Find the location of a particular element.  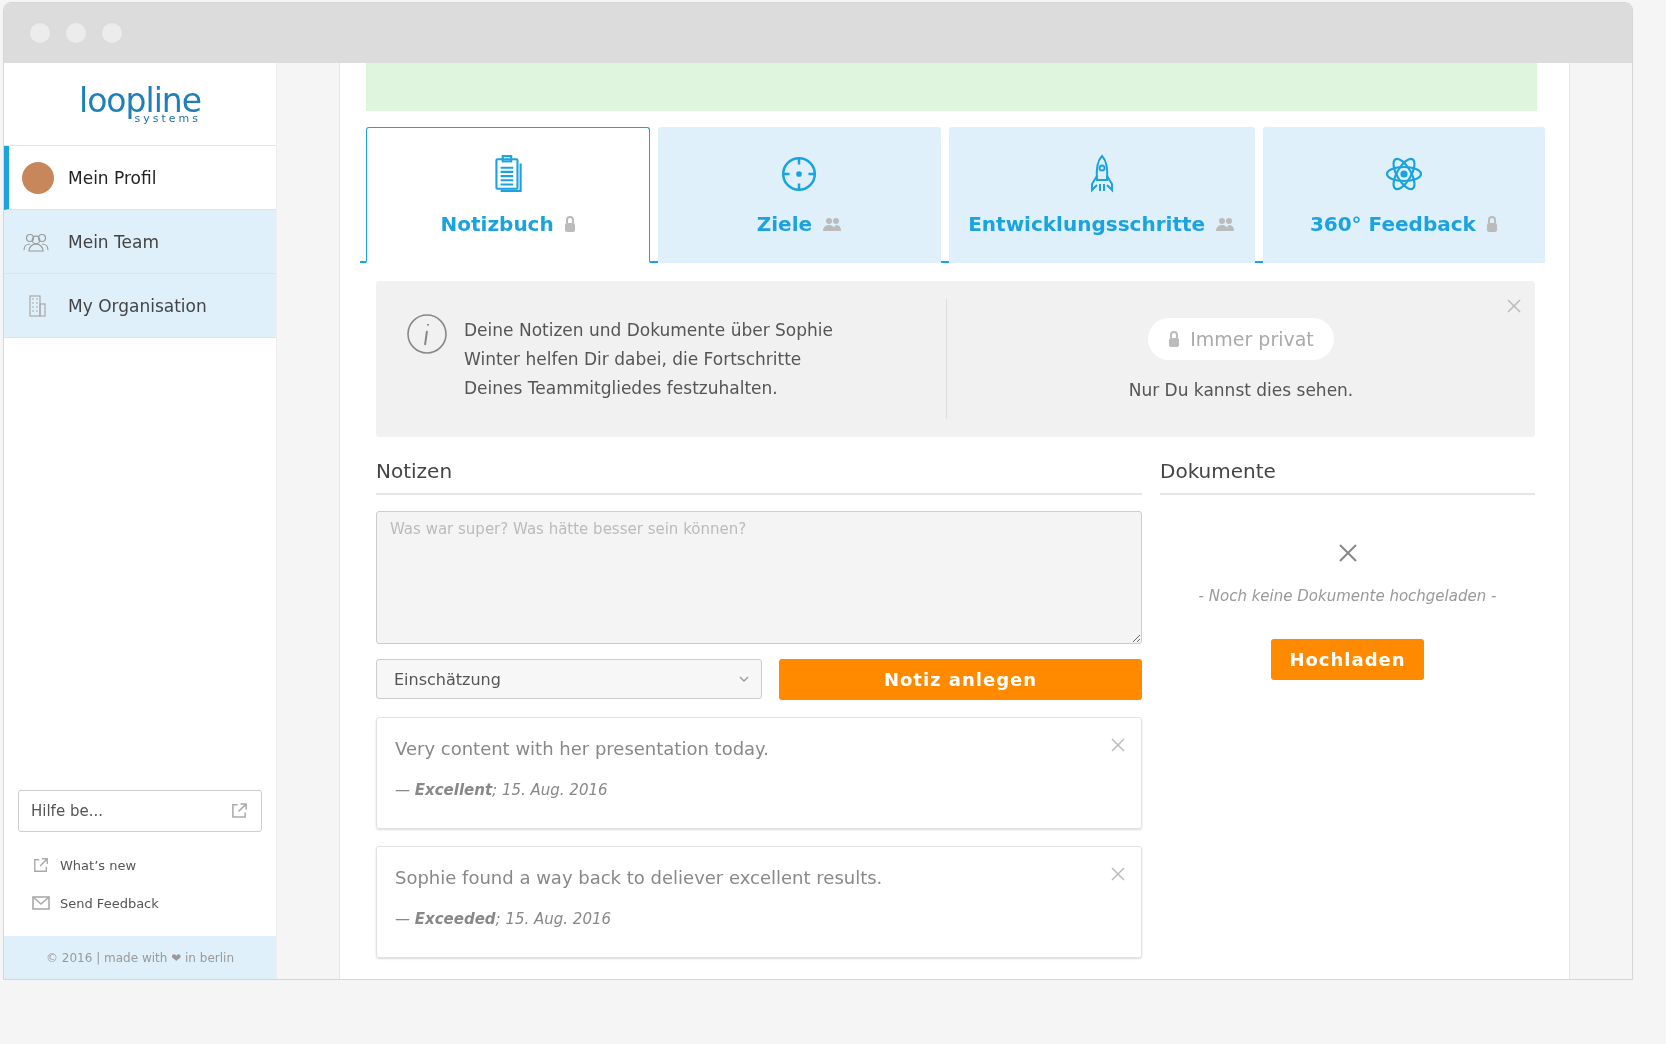

sidebar-link: Send Feedback is located at coordinates (154, 903).